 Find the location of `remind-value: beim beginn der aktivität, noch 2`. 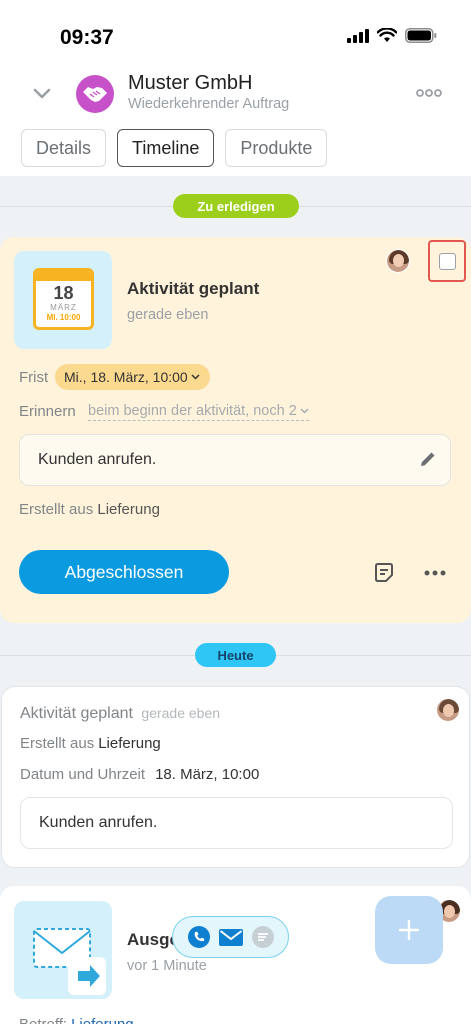

remind-value: beim beginn der aktivität, noch 2 is located at coordinates (192, 411).